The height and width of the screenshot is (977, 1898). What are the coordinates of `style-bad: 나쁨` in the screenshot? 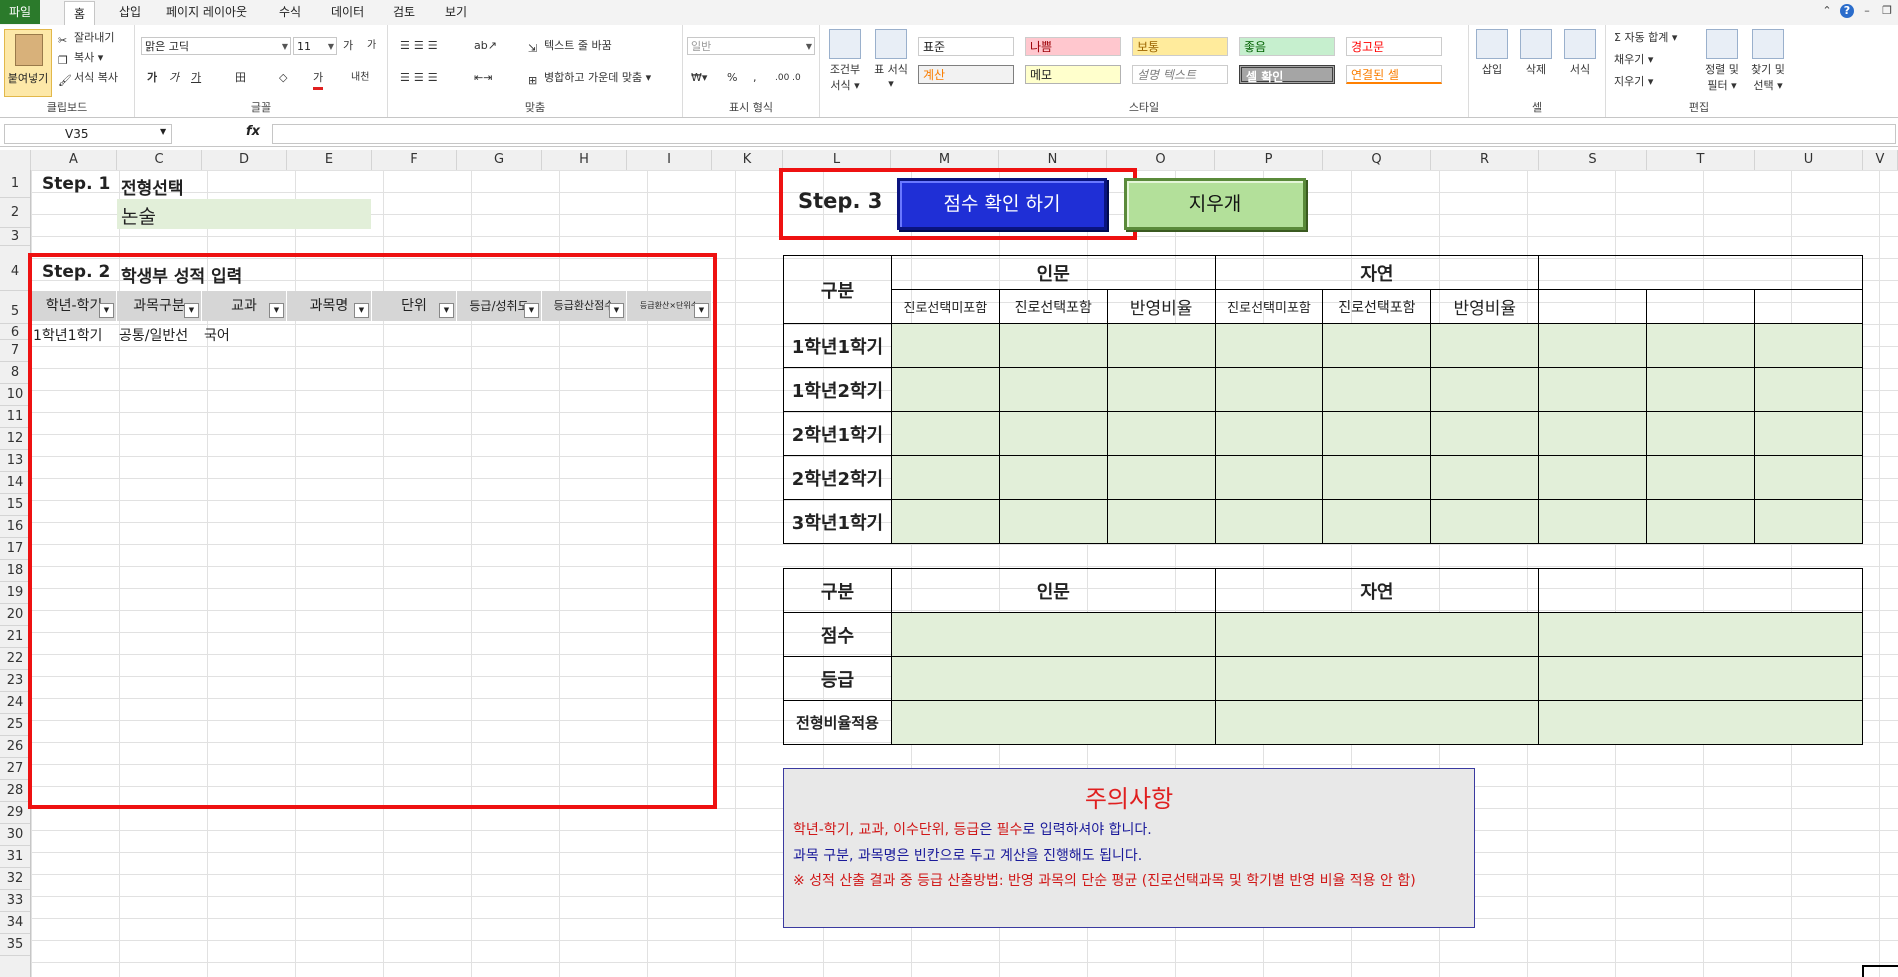 It's located at (1073, 46).